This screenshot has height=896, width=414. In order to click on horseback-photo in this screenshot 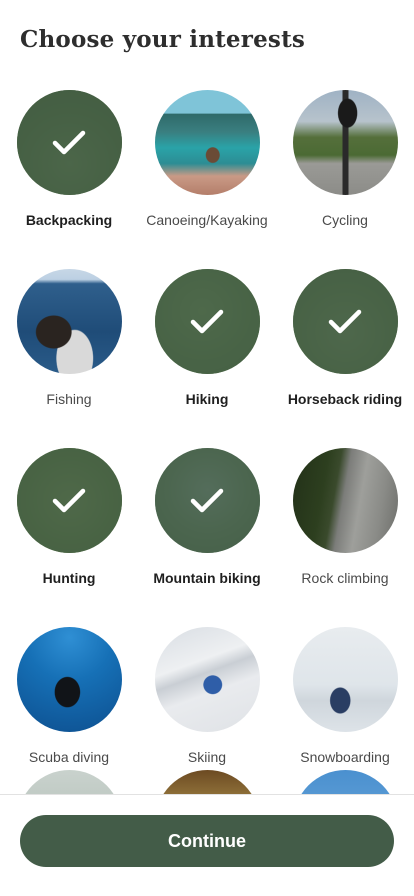, I will do `click(345, 321)`.